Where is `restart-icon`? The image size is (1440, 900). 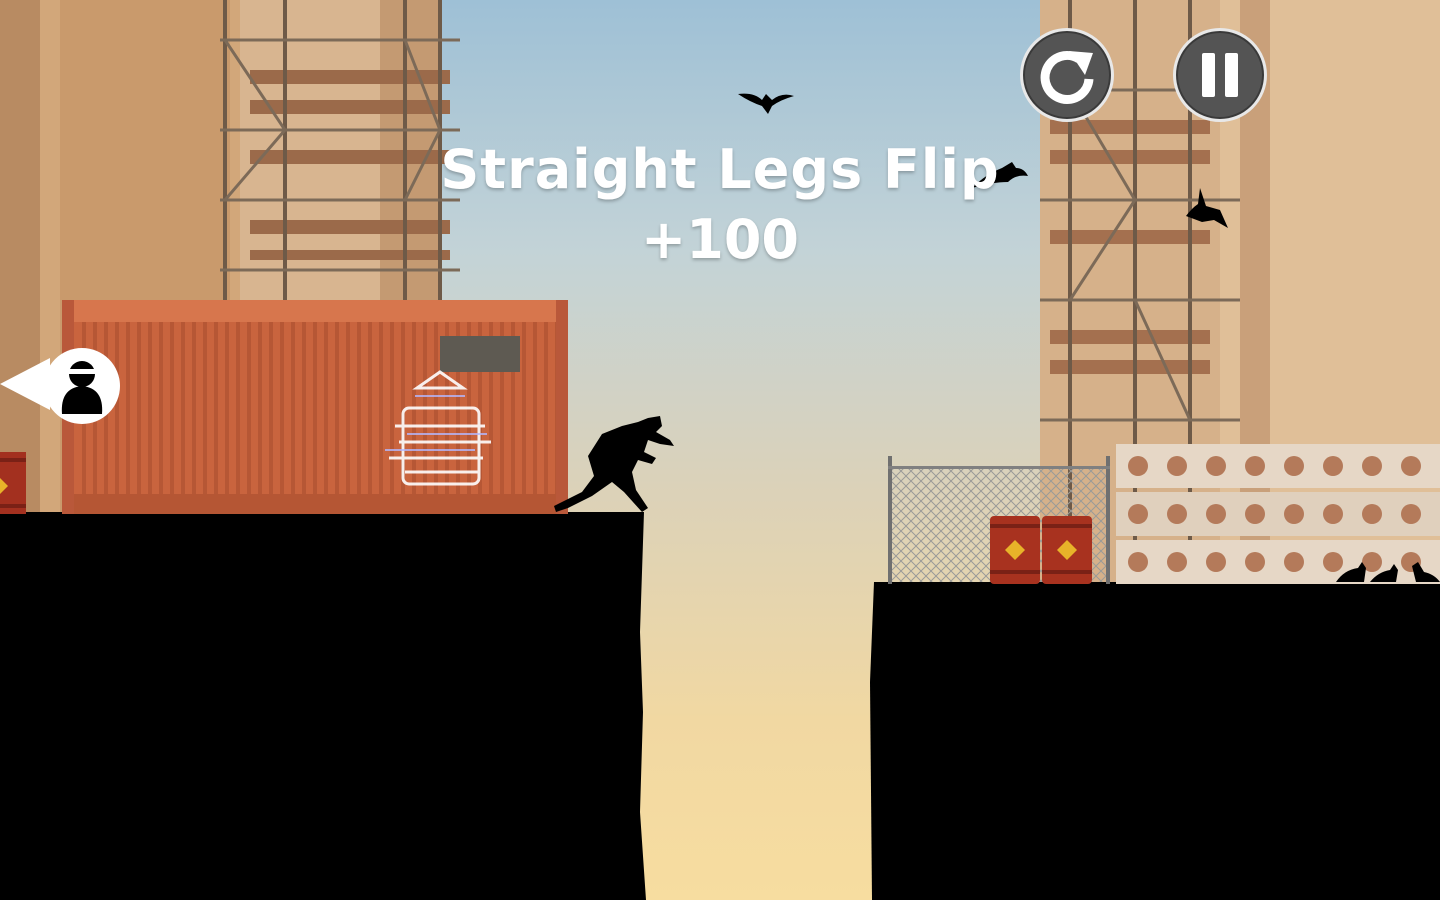 restart-icon is located at coordinates (1067, 77).